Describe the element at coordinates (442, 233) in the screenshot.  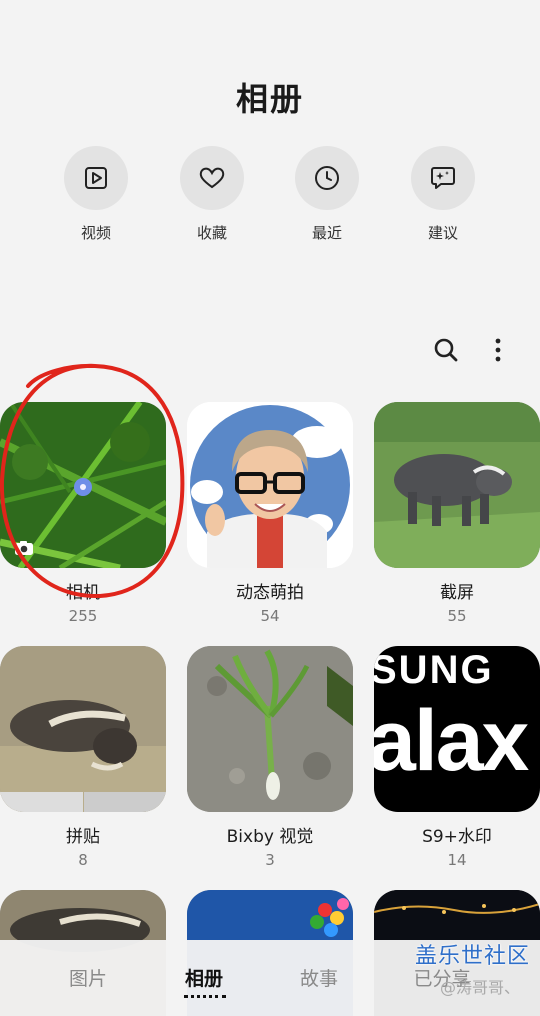
I see `quick-action-label: 建议` at that location.